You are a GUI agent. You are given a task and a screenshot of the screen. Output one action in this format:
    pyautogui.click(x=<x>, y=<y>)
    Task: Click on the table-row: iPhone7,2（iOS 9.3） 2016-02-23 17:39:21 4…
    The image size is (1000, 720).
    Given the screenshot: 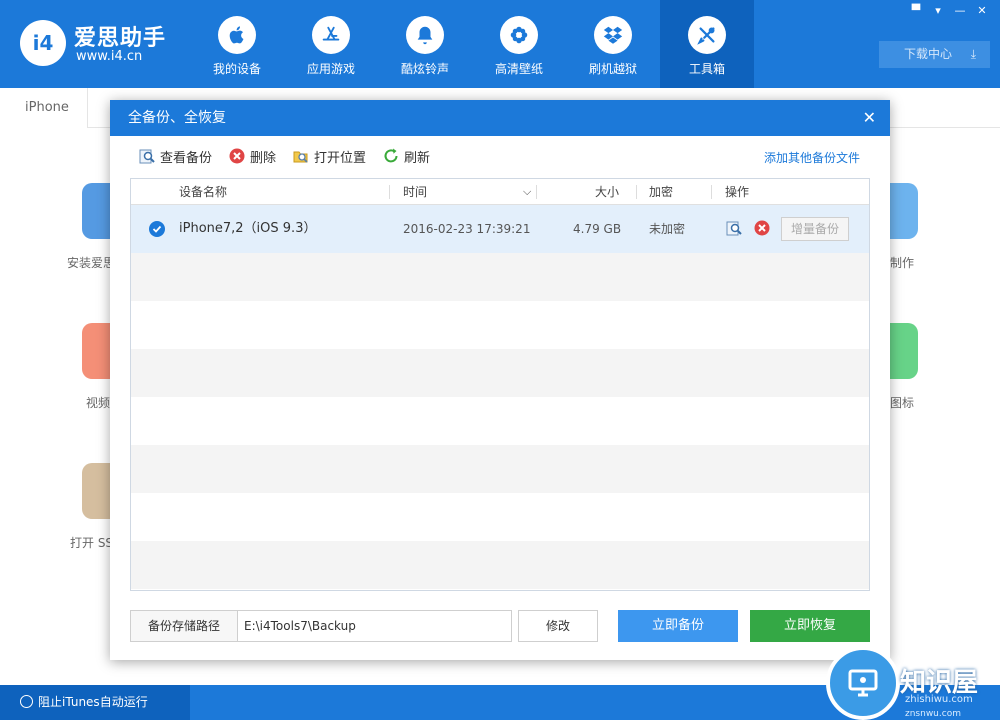 What is the action you would take?
    pyautogui.click(x=500, y=229)
    